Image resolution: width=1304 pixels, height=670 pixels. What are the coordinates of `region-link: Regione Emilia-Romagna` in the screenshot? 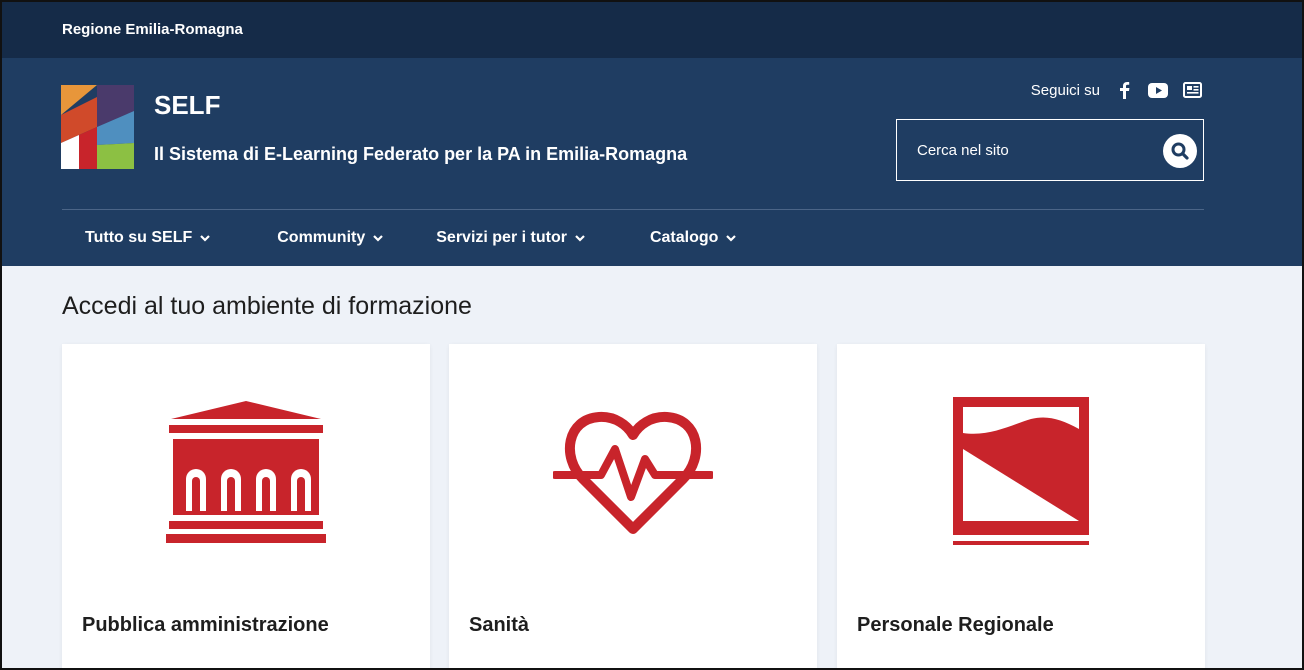 It's located at (152, 29).